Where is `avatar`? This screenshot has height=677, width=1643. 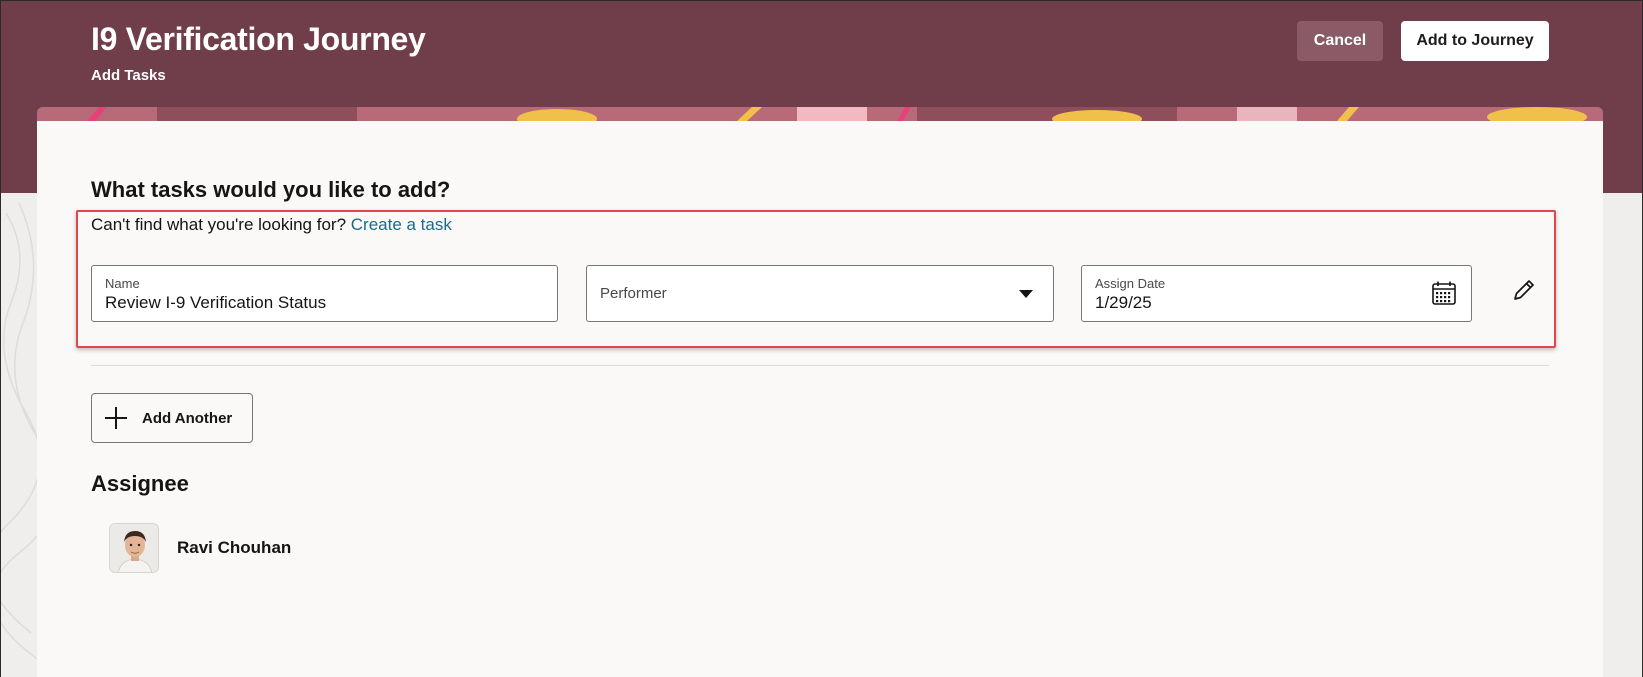 avatar is located at coordinates (134, 548).